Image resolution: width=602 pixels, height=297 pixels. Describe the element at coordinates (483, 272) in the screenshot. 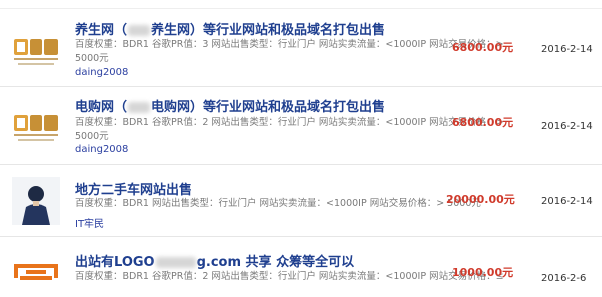

I see `price-value: 1000.00元` at that location.